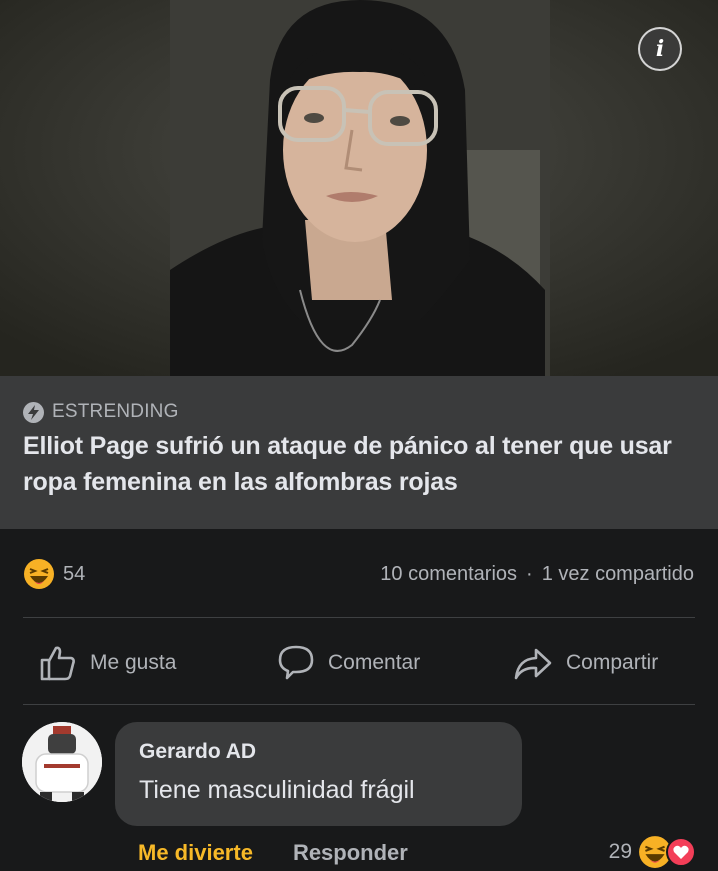  I want to click on divider-top, so click(359, 617).